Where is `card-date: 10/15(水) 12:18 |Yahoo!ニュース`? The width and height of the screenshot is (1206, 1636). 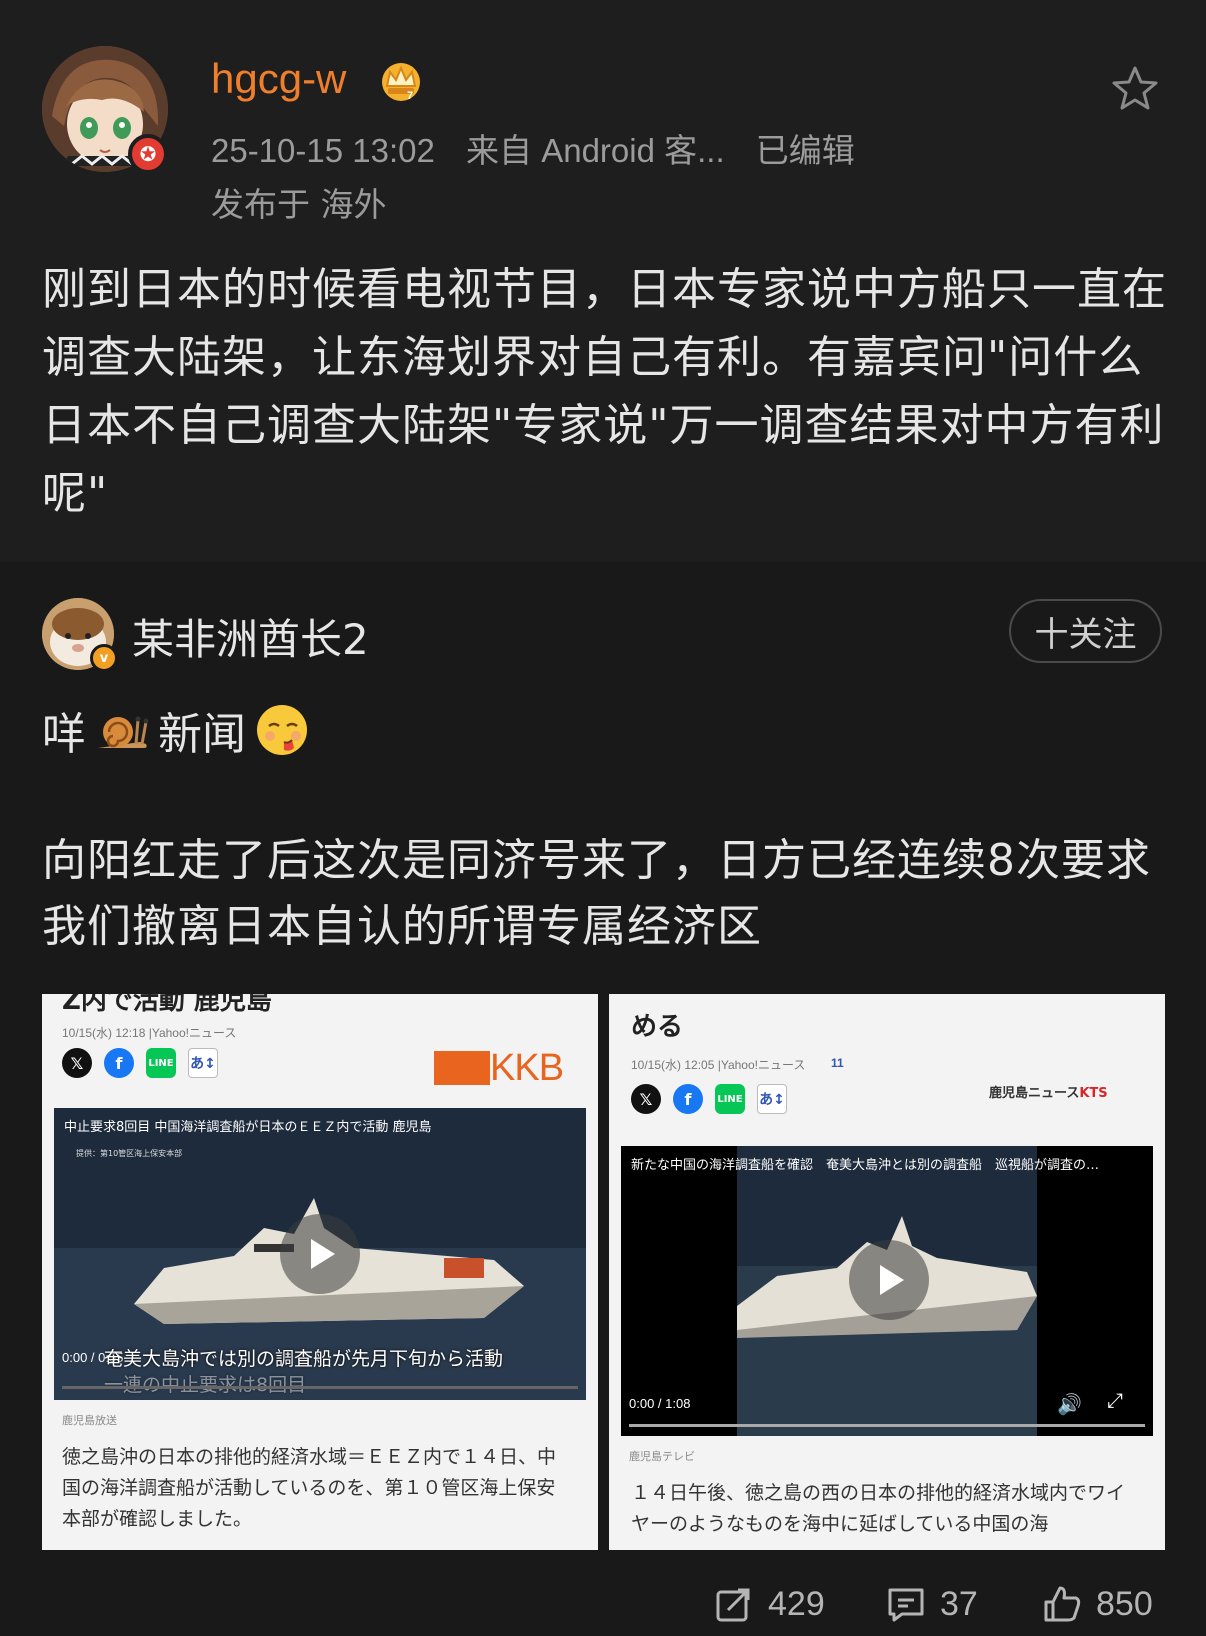 card-date: 10/15(水) 12:18 |Yahoo!ニュース is located at coordinates (149, 1033).